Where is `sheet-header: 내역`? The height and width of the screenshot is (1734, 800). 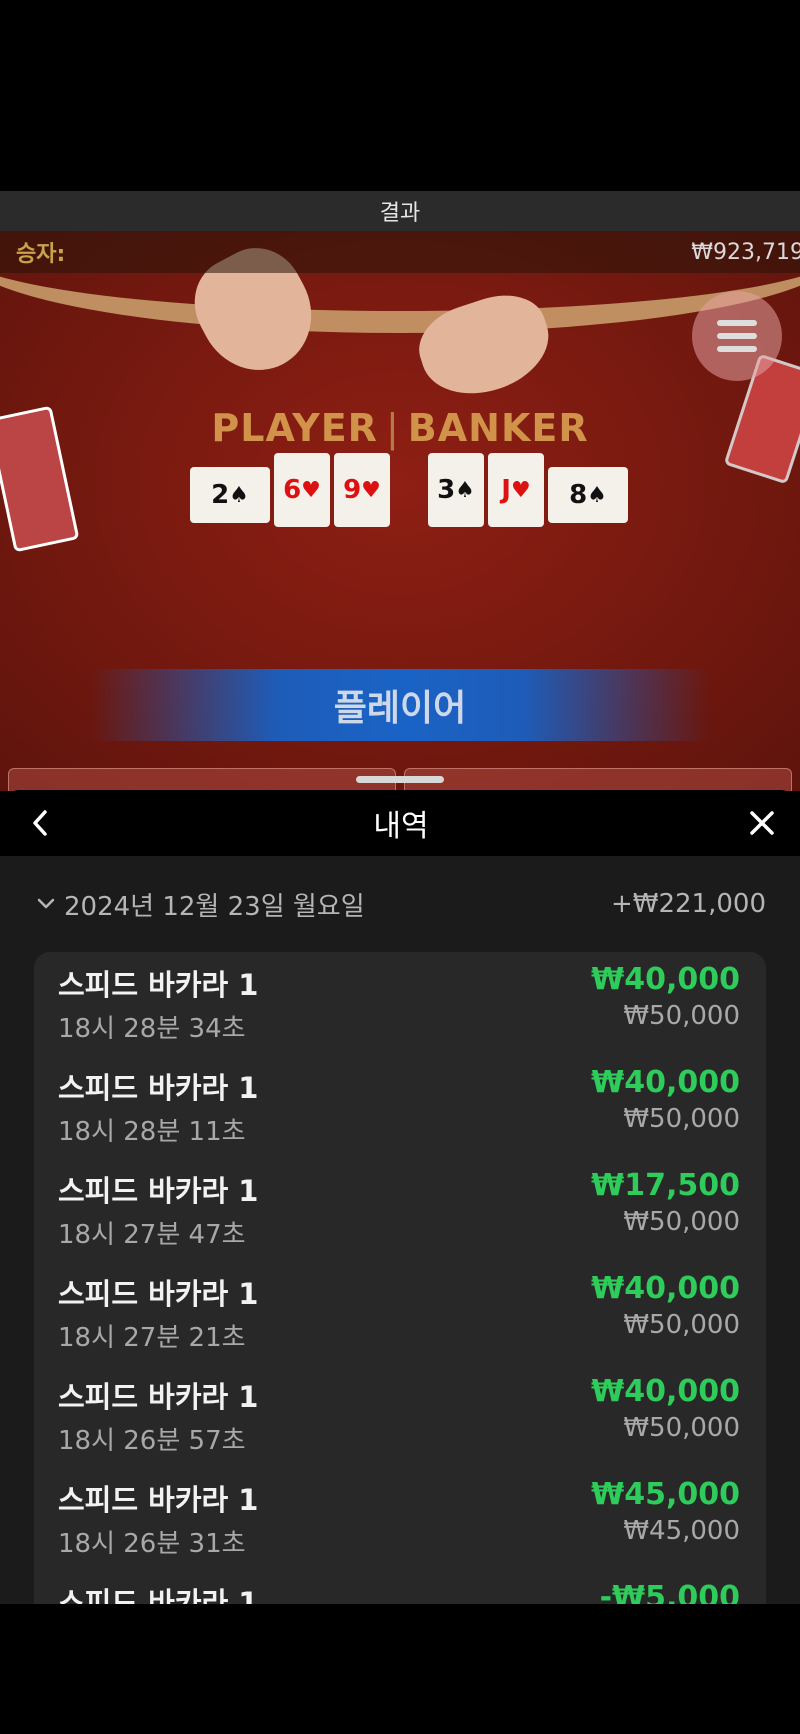 sheet-header: 내역 is located at coordinates (400, 823).